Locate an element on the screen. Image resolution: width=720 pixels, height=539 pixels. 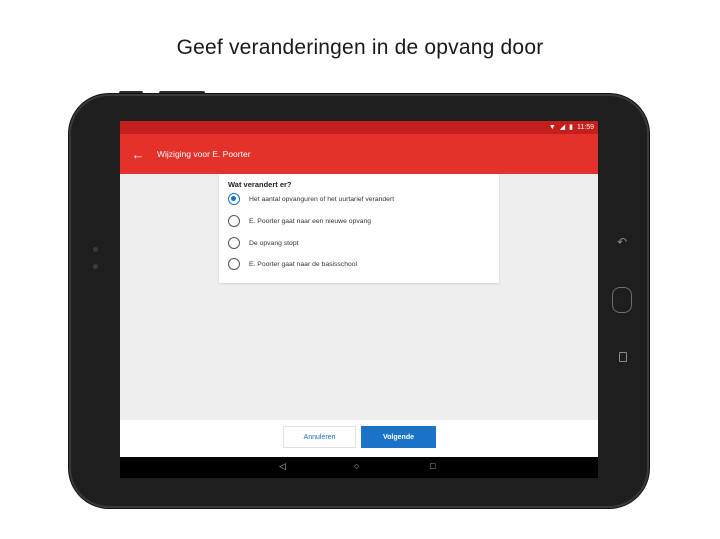
page-headline: Geef veranderingen in de opvang door is located at coordinates (360, 47).